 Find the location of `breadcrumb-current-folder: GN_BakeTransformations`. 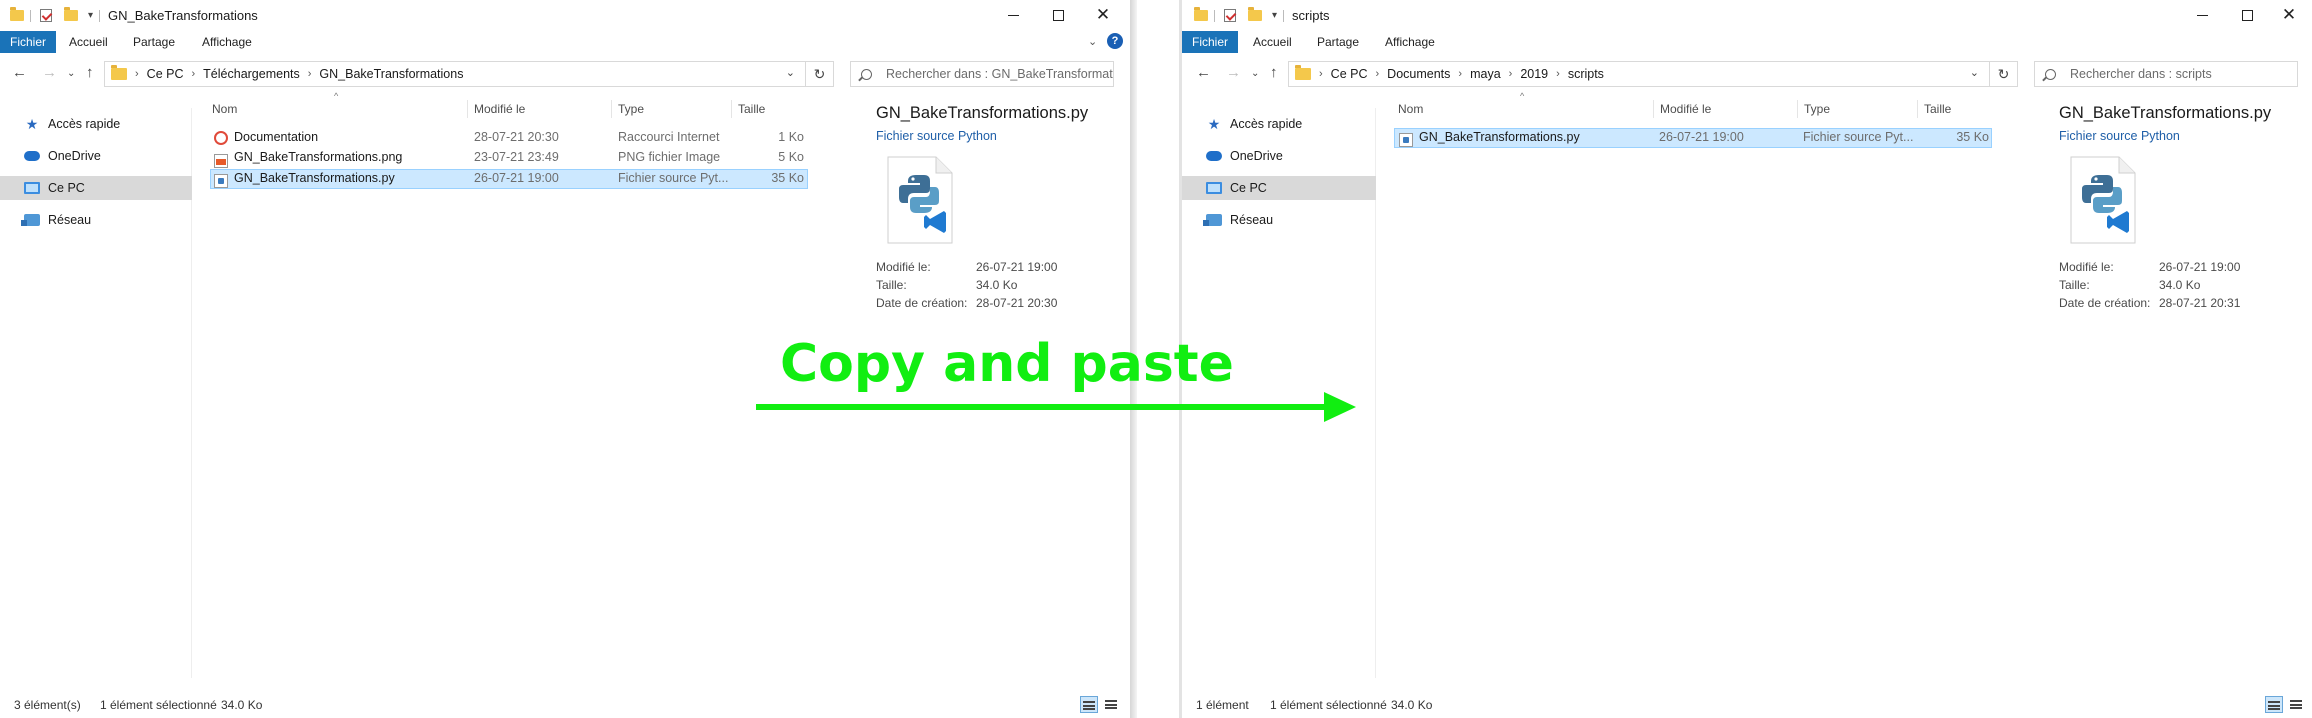

breadcrumb-current-folder: GN_BakeTransformations is located at coordinates (391, 74).